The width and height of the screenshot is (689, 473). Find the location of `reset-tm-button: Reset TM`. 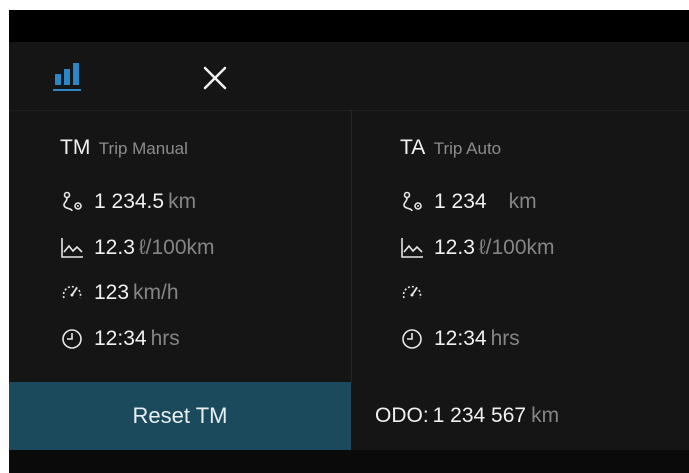

reset-tm-button: Reset TM is located at coordinates (180, 416).